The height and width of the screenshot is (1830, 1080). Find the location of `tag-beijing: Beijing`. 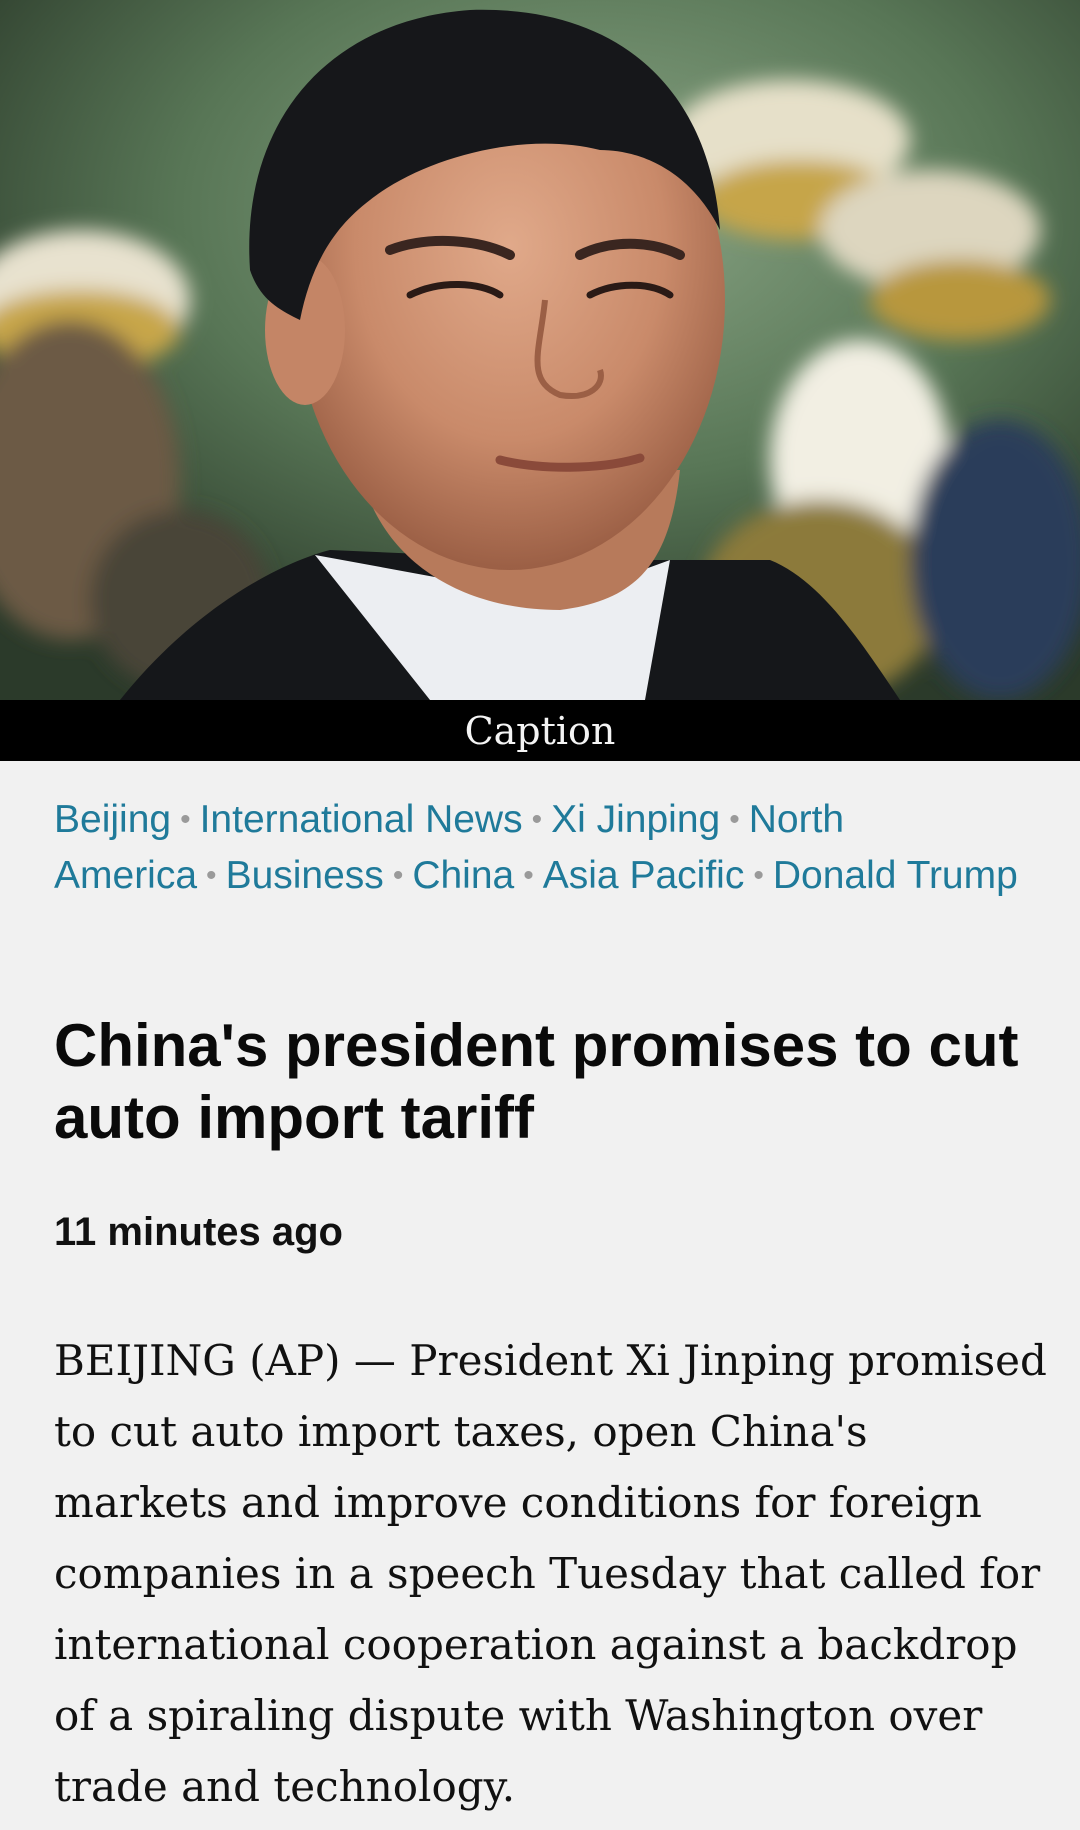

tag-beijing: Beijing is located at coordinates (112, 819).